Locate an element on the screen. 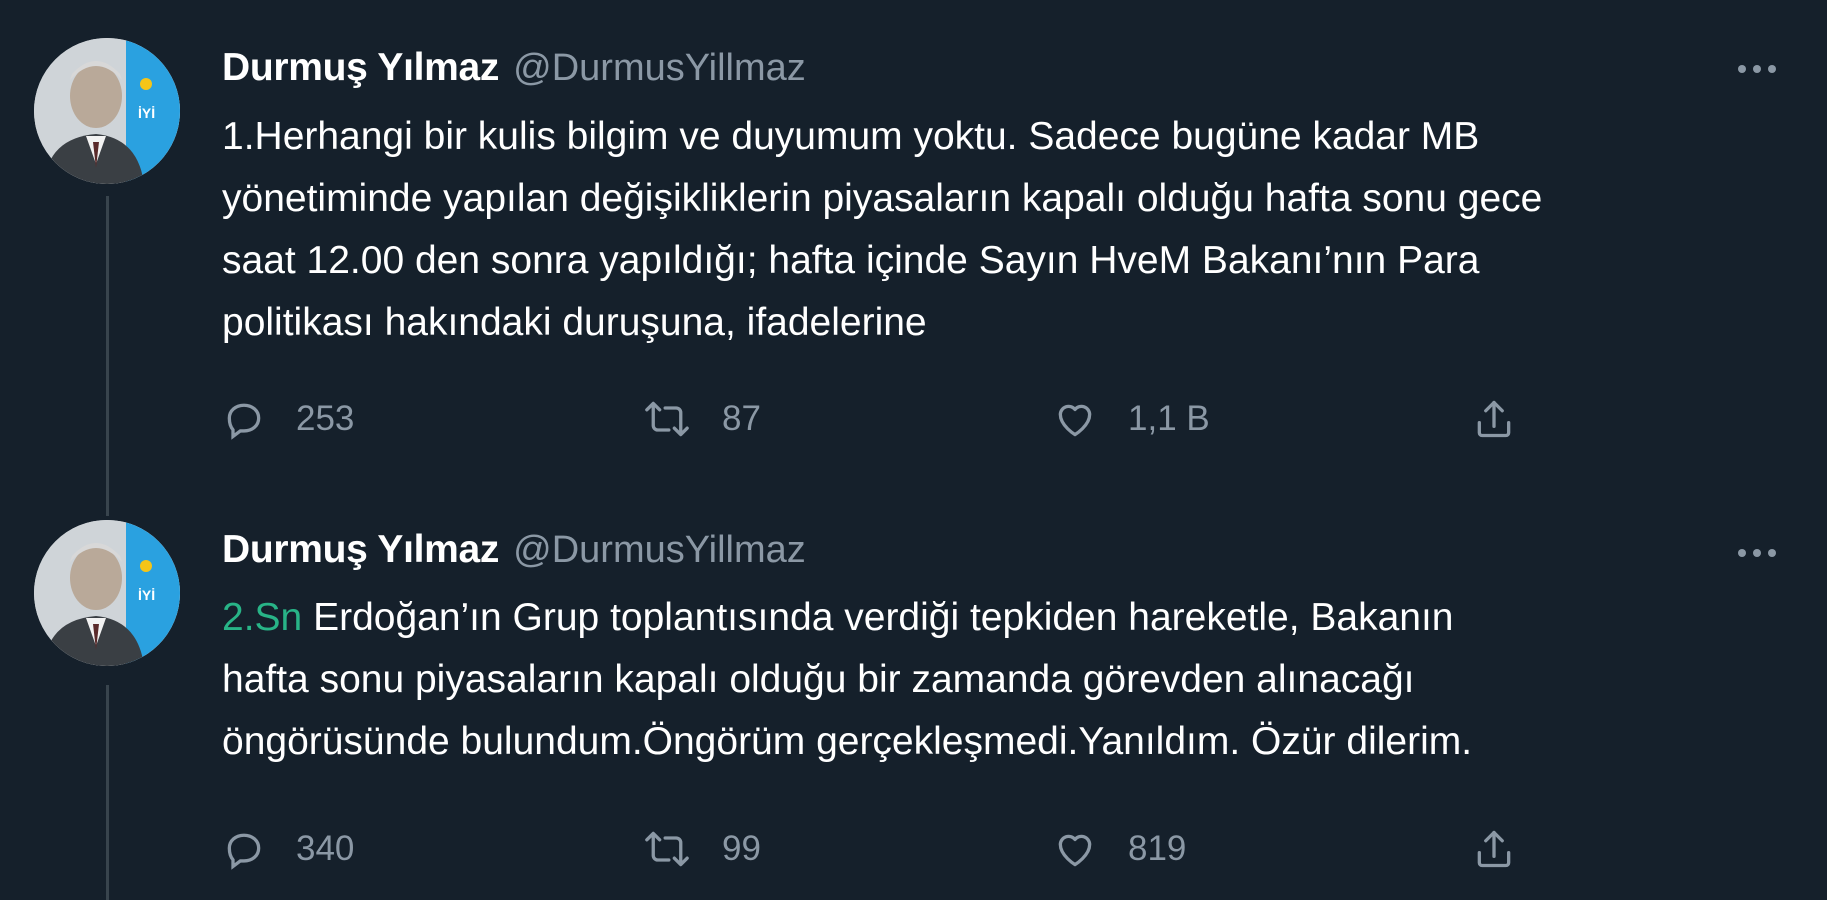 This screenshot has height=900, width=1827. retweet-count: 99 is located at coordinates (741, 848).